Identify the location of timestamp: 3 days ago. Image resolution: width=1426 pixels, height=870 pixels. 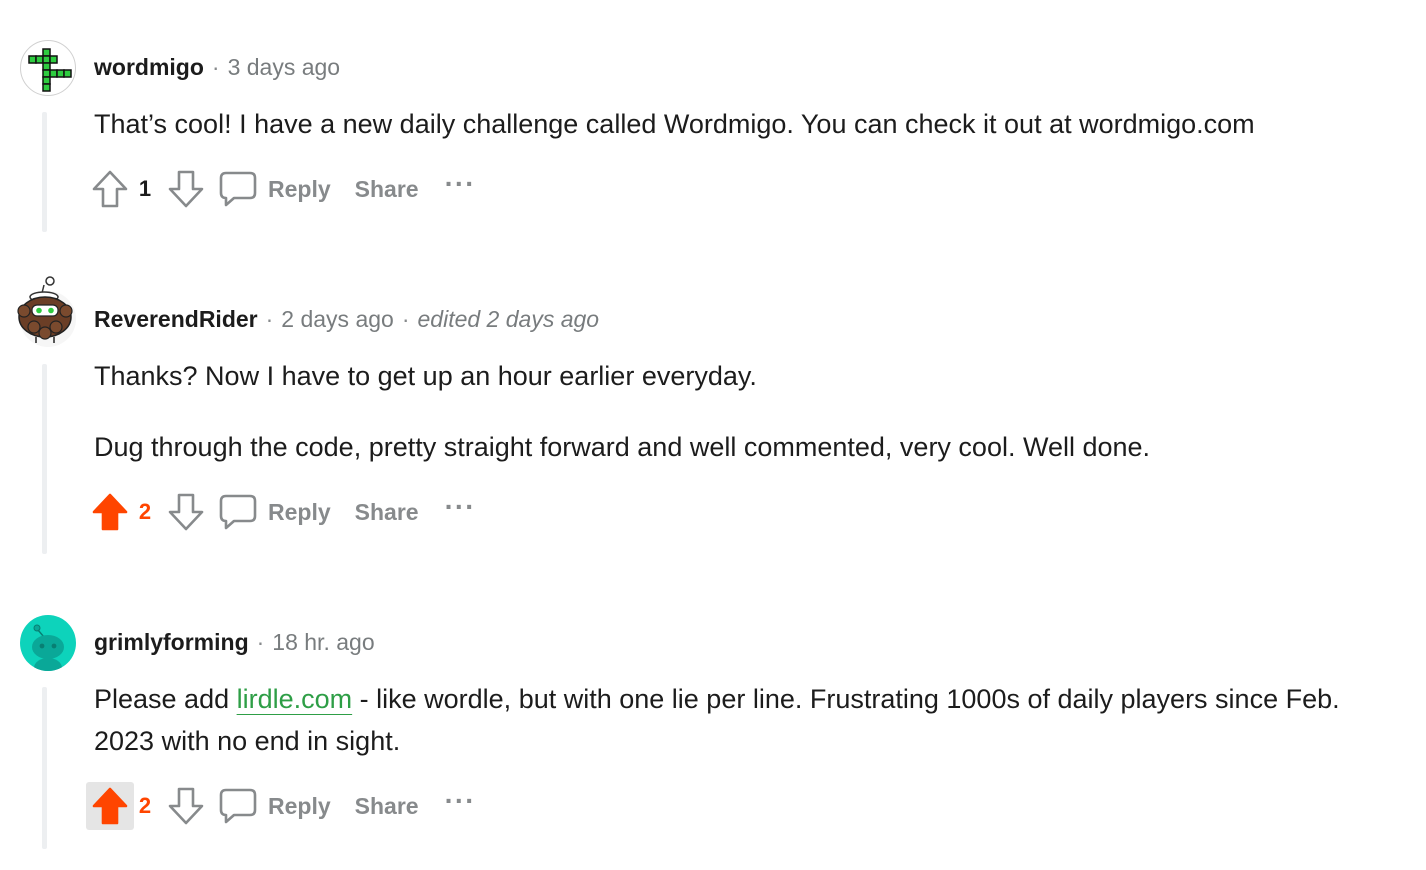
(284, 67).